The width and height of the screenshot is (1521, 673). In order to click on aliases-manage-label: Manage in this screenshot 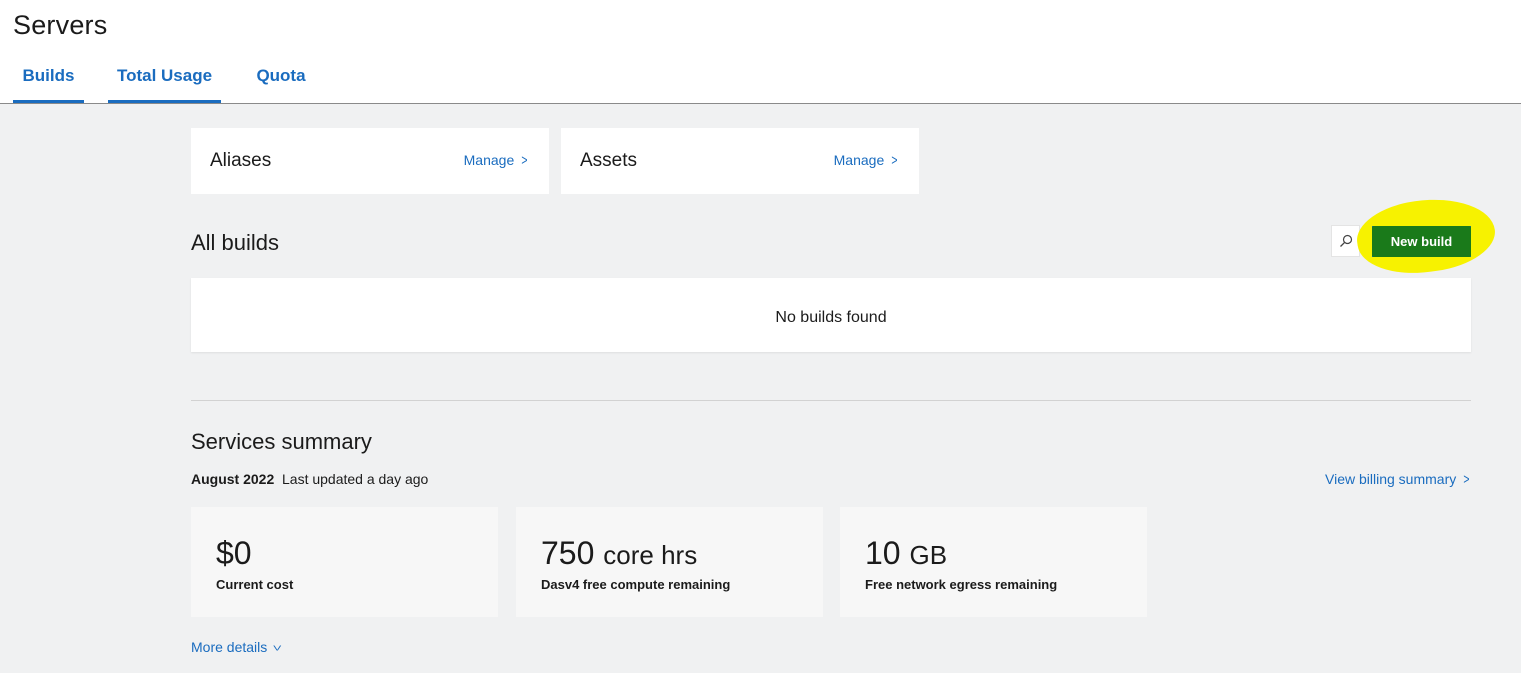, I will do `click(489, 160)`.